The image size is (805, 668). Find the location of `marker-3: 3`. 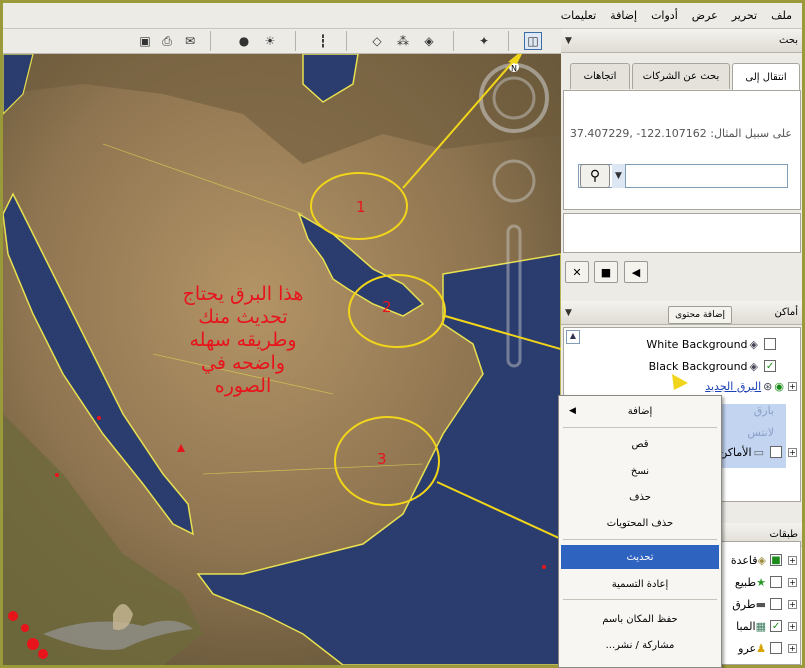

marker-3: 3 is located at coordinates (382, 459).